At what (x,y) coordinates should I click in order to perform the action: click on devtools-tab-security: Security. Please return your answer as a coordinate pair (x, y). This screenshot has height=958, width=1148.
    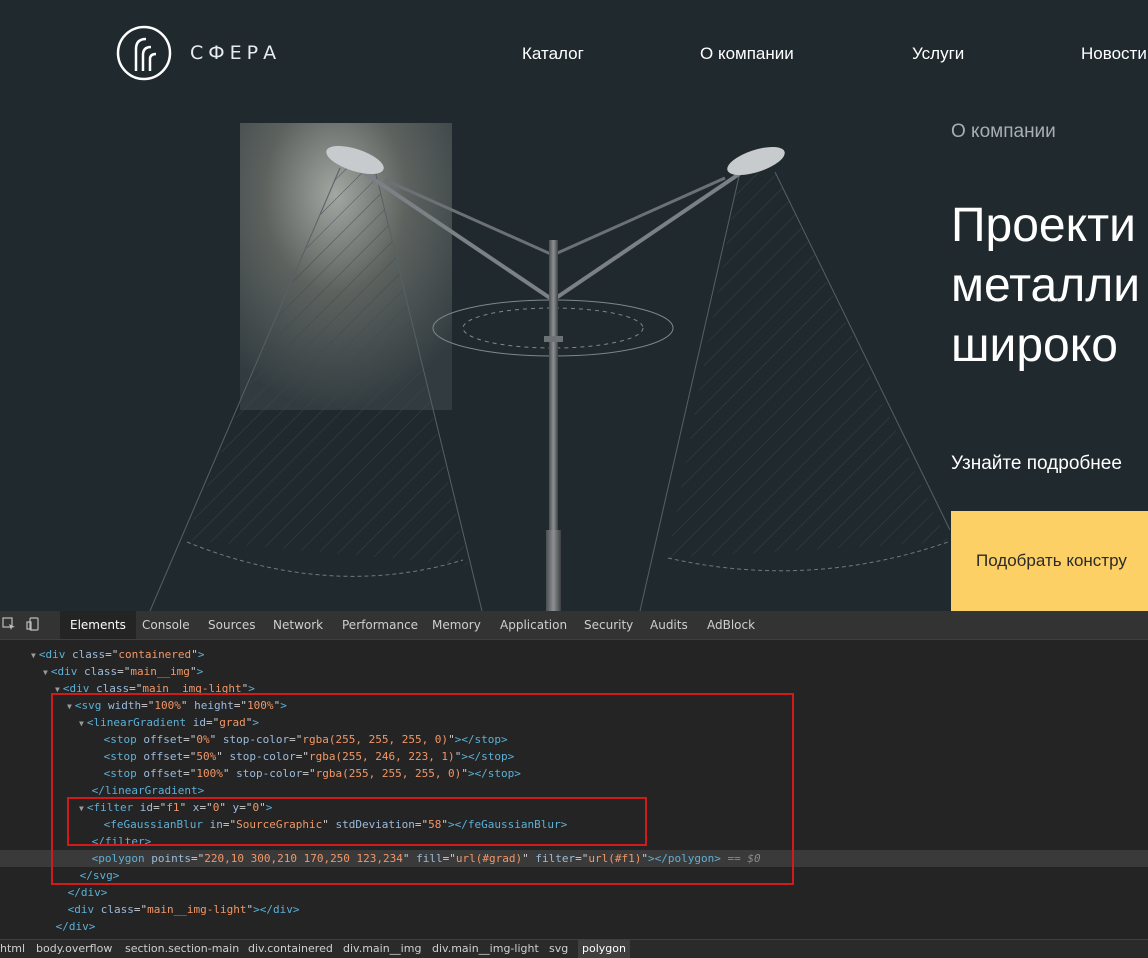
    Looking at the image, I should click on (608, 625).